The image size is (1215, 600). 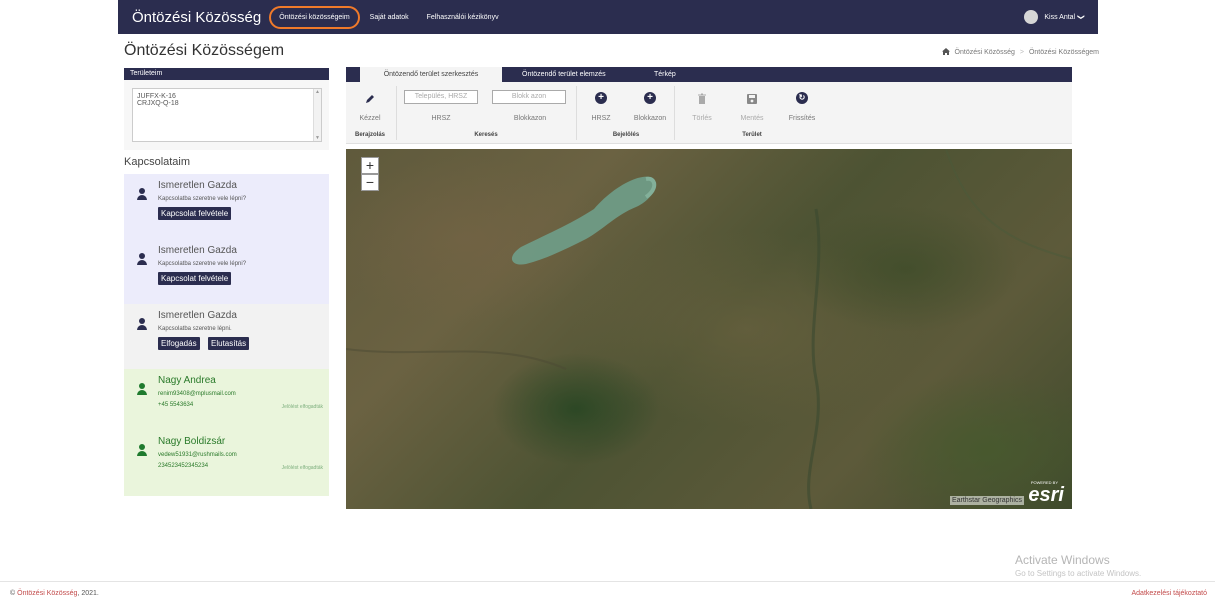 What do you see at coordinates (157, 162) in the screenshot?
I see `contacts-title: Kapcsolataim` at bounding box center [157, 162].